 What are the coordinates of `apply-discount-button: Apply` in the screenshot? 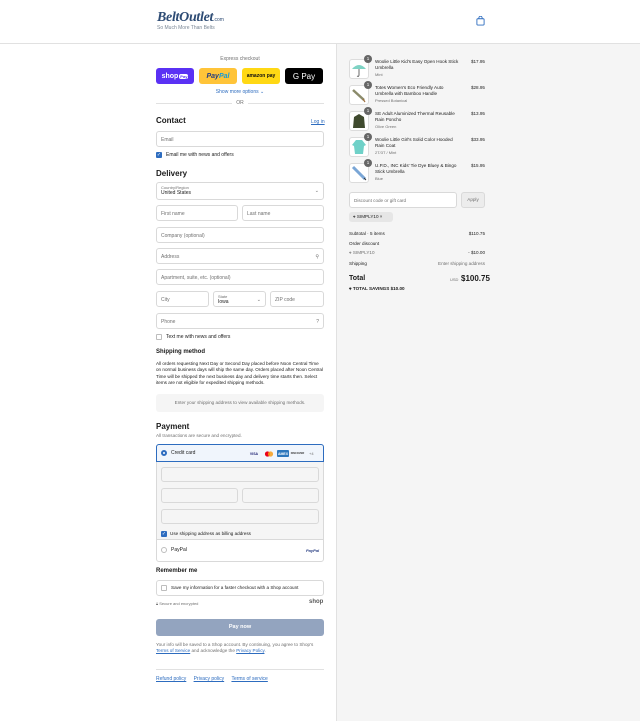 It's located at (473, 200).